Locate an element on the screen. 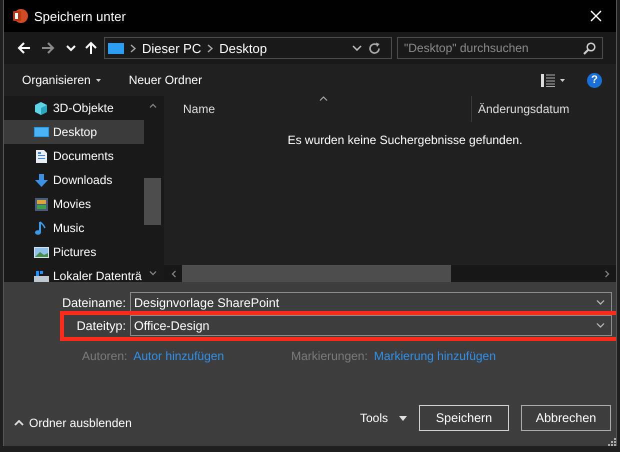 The image size is (620, 452). breadcrumb: Dieser PC is located at coordinates (172, 48).